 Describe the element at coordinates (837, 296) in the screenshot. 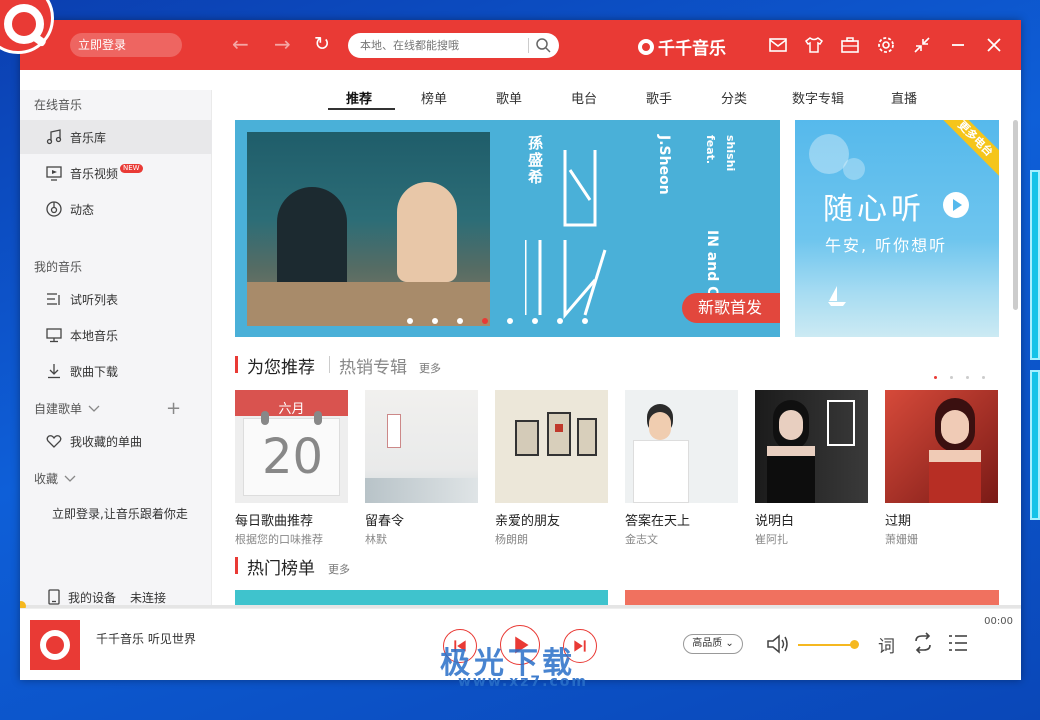

I see `sailboat-icon` at that location.